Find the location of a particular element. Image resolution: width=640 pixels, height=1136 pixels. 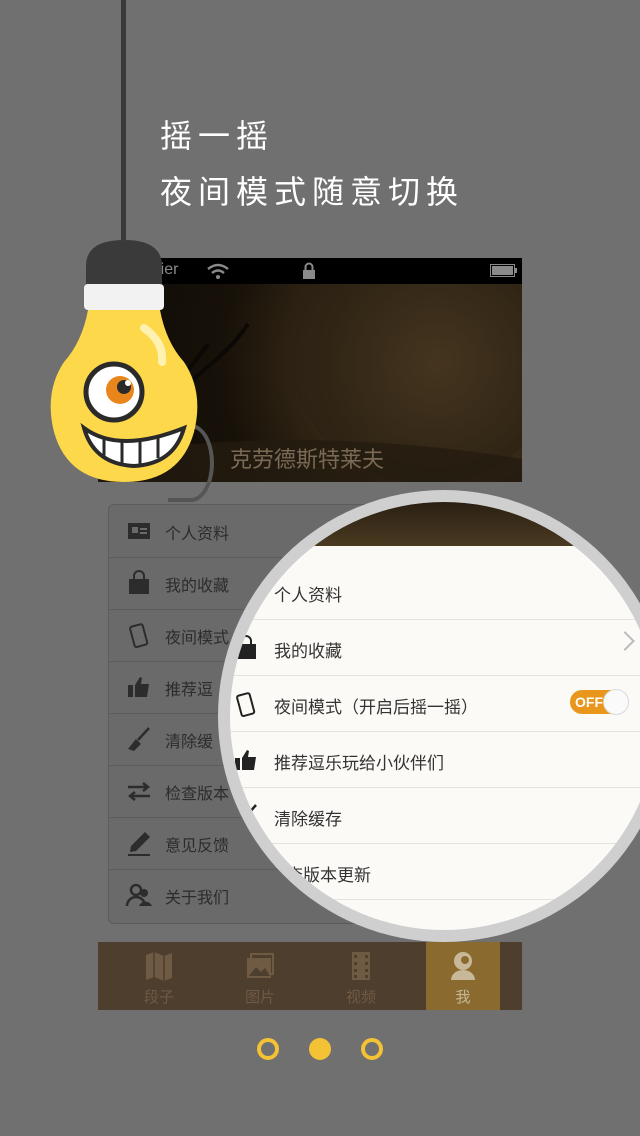

night-mode-toggle: OFF is located at coordinates (599, 702).